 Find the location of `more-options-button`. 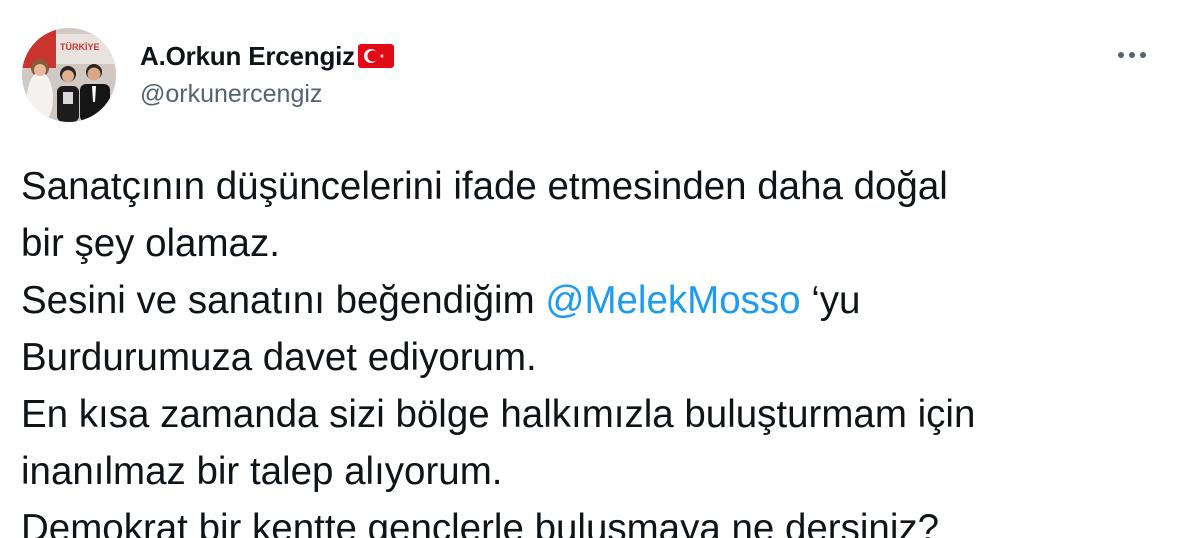

more-options-button is located at coordinates (1132, 55).